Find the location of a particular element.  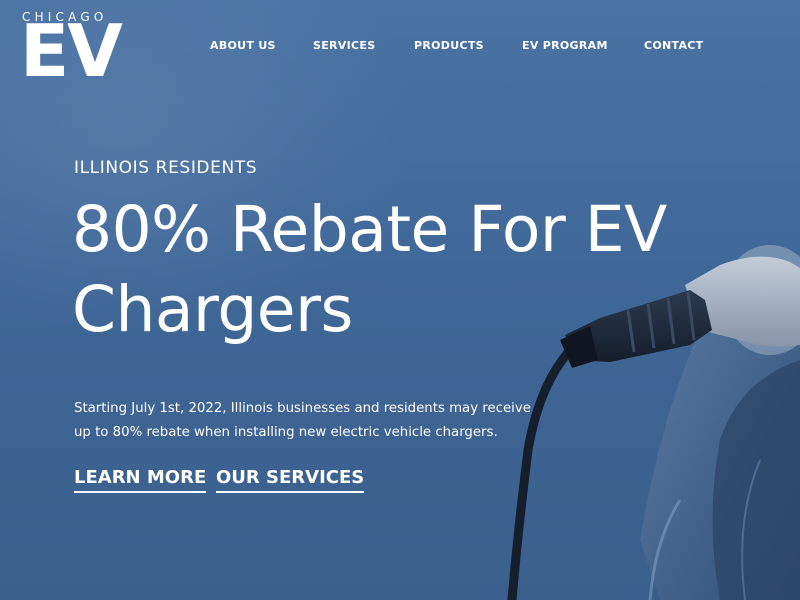

nav-item-services: SERVICES is located at coordinates (344, 46).